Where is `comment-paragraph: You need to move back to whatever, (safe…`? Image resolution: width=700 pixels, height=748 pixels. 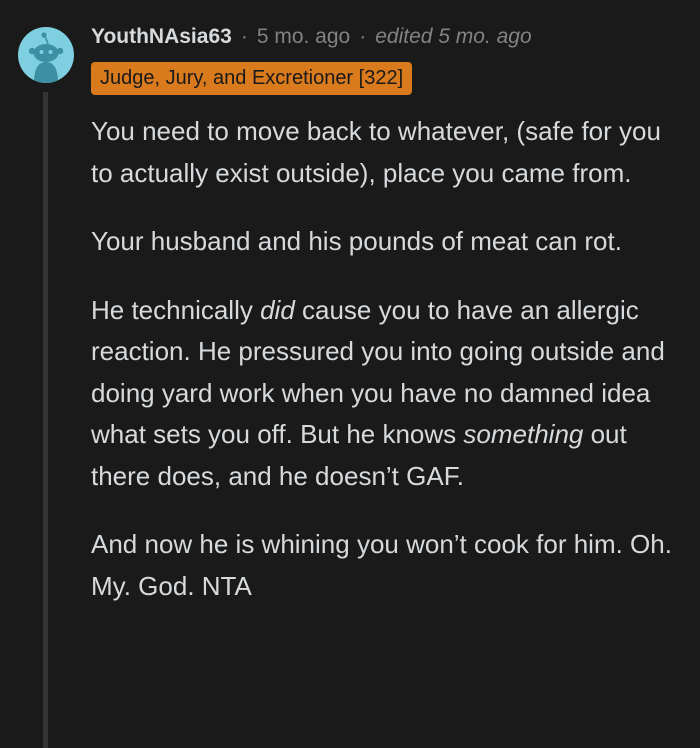
comment-paragraph: You need to move back to whatever, (safe… is located at coordinates (376, 152).